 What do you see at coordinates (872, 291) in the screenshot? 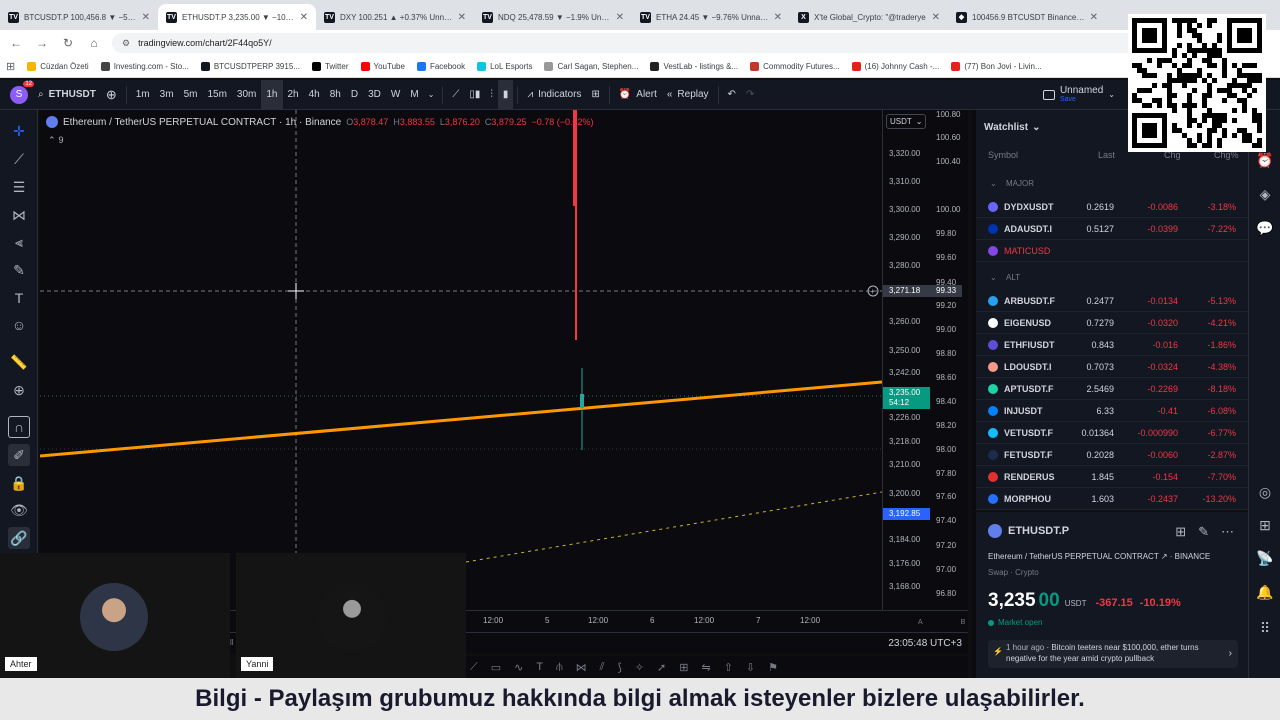
I see `plus-icon: +` at bounding box center [872, 291].